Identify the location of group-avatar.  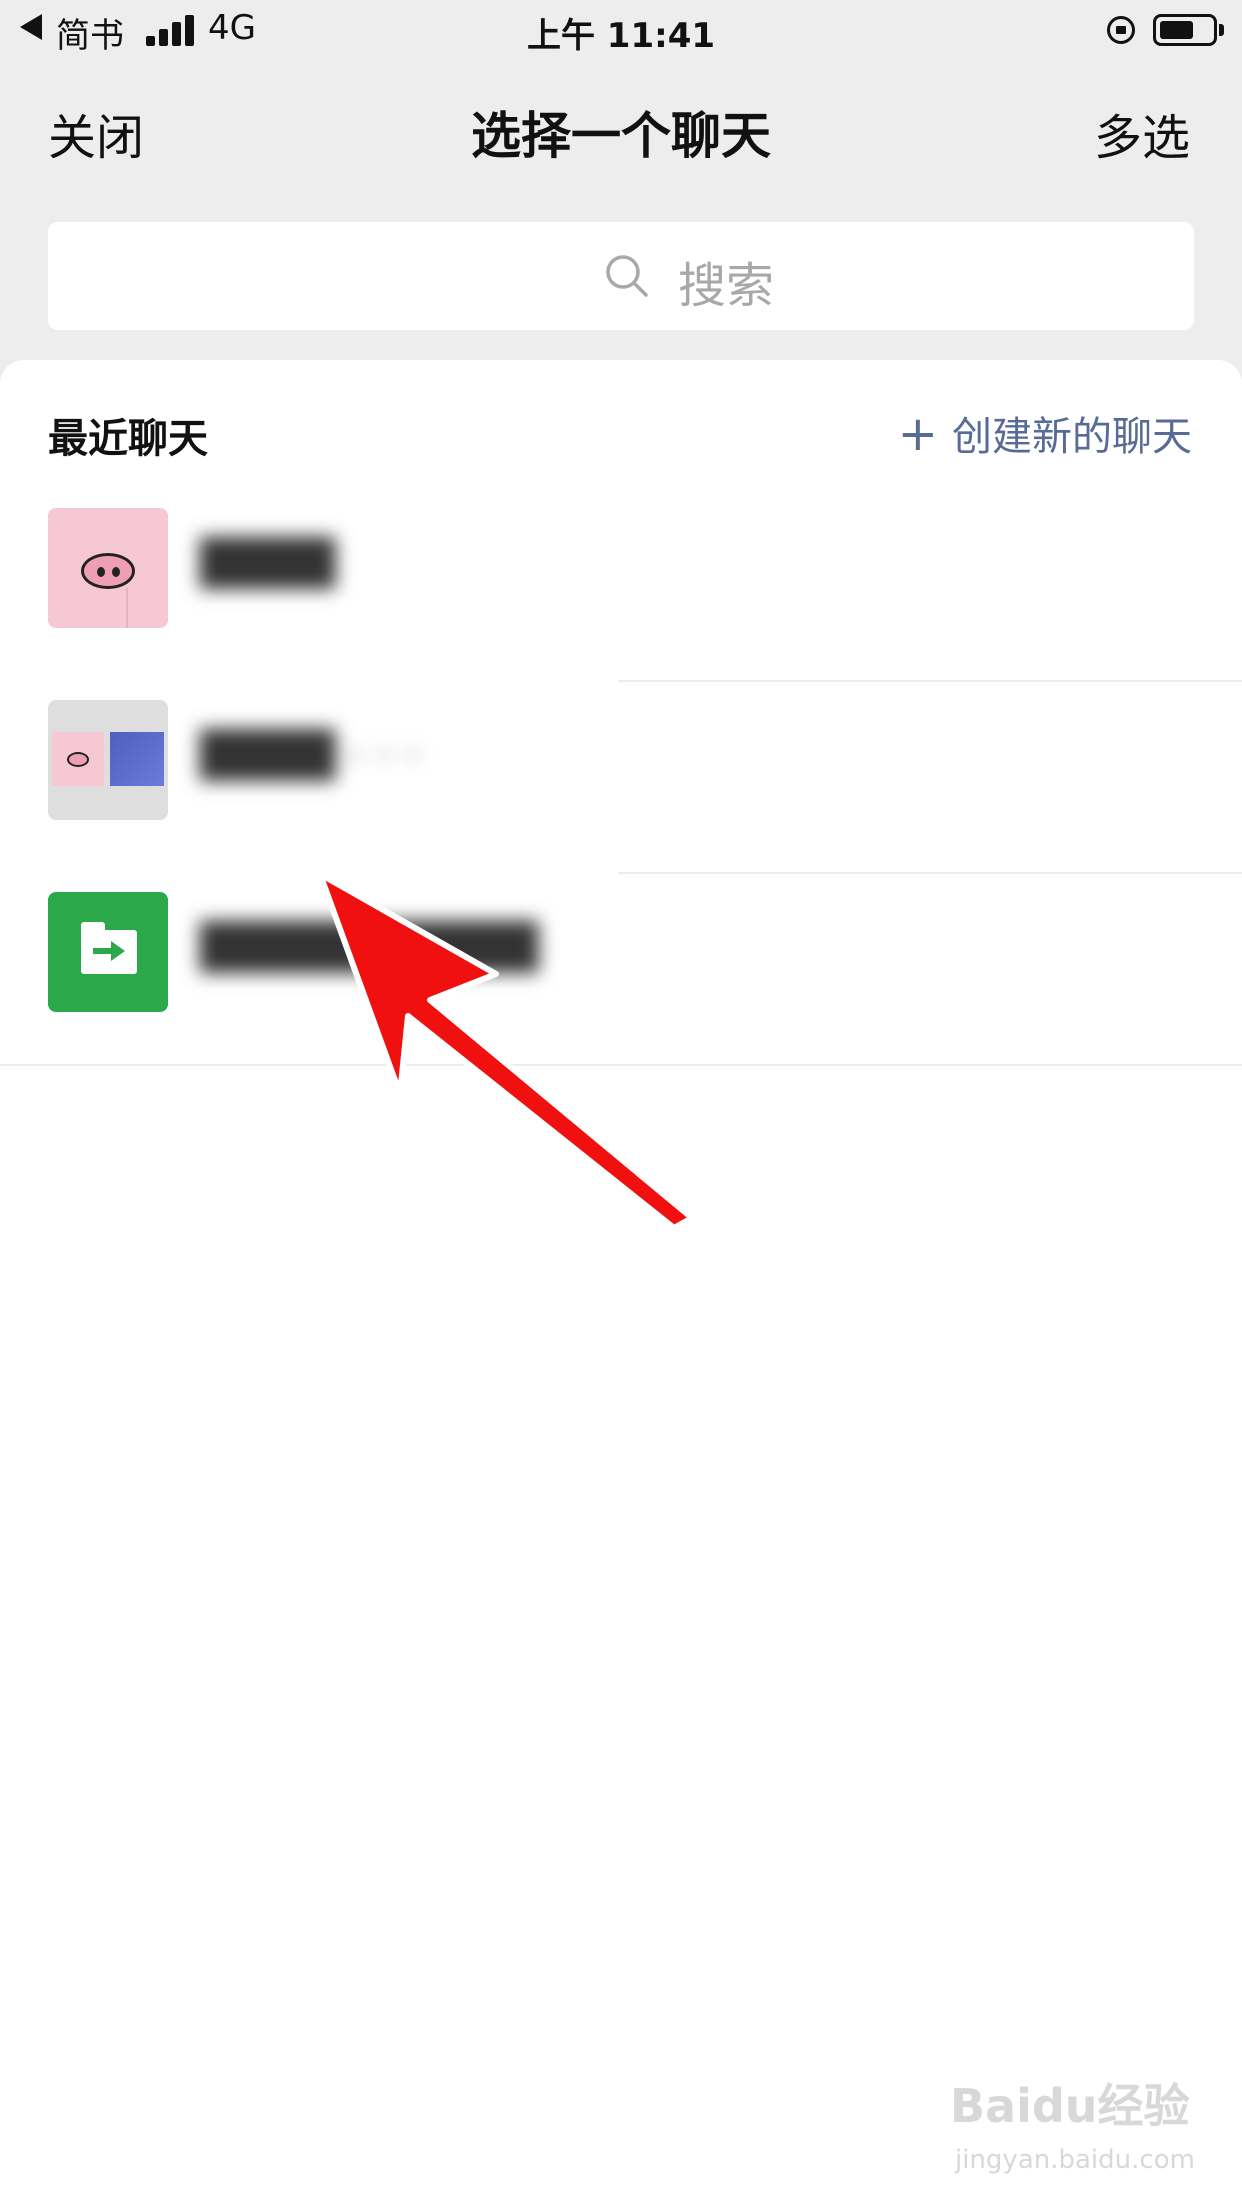
(108, 760).